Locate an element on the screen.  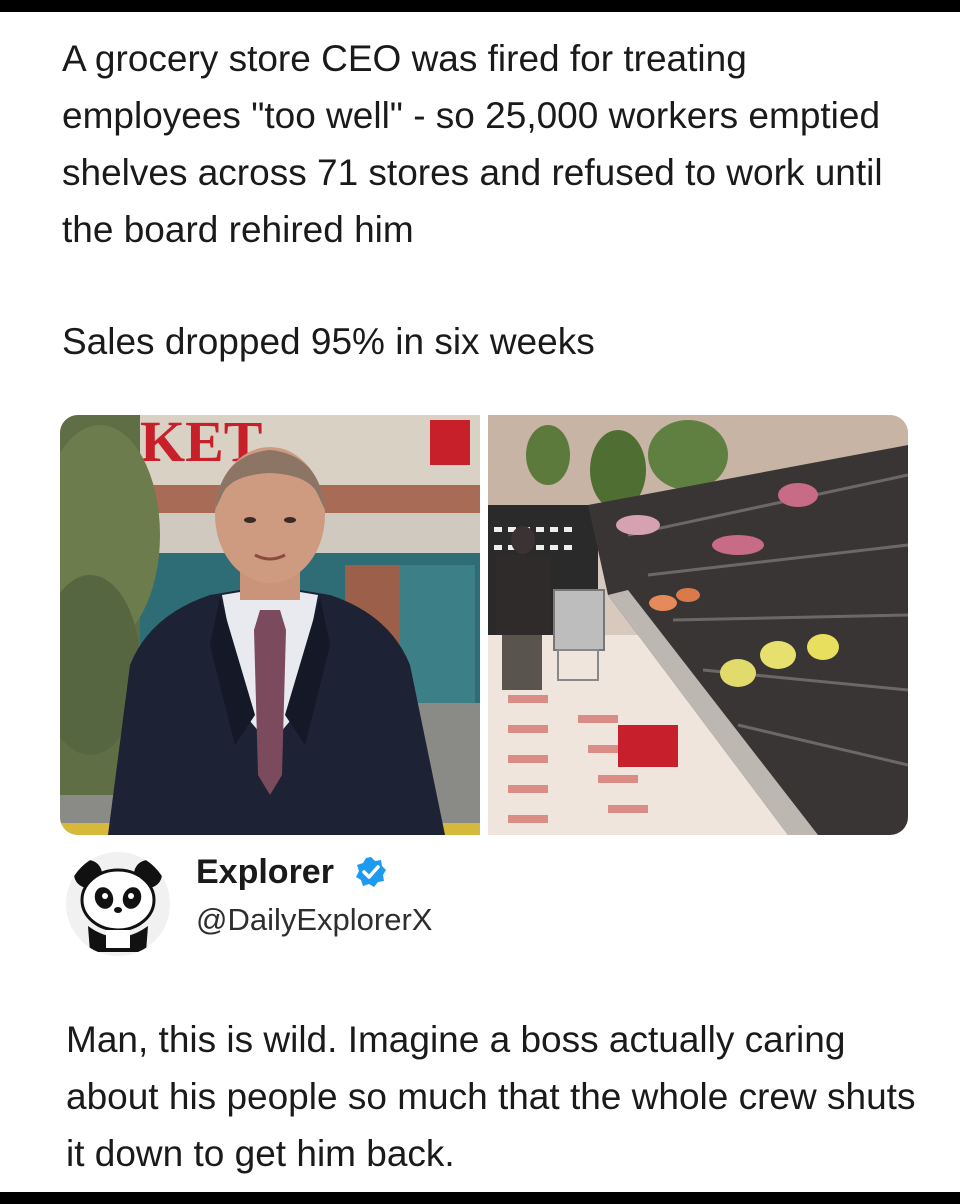
verified-badge-icon is located at coordinates (371, 872).